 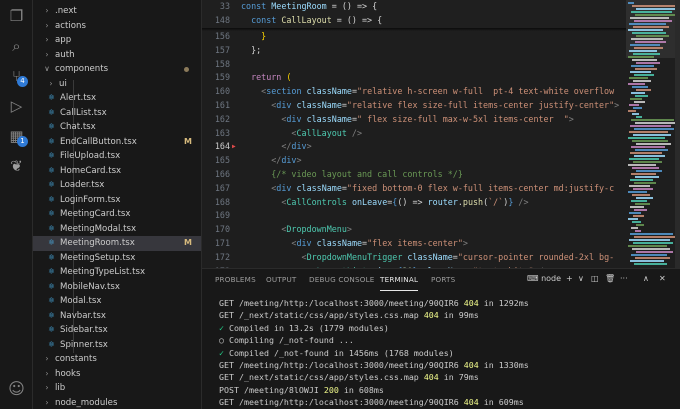 I want to click on code-line: 158, so click(x=441, y=65).